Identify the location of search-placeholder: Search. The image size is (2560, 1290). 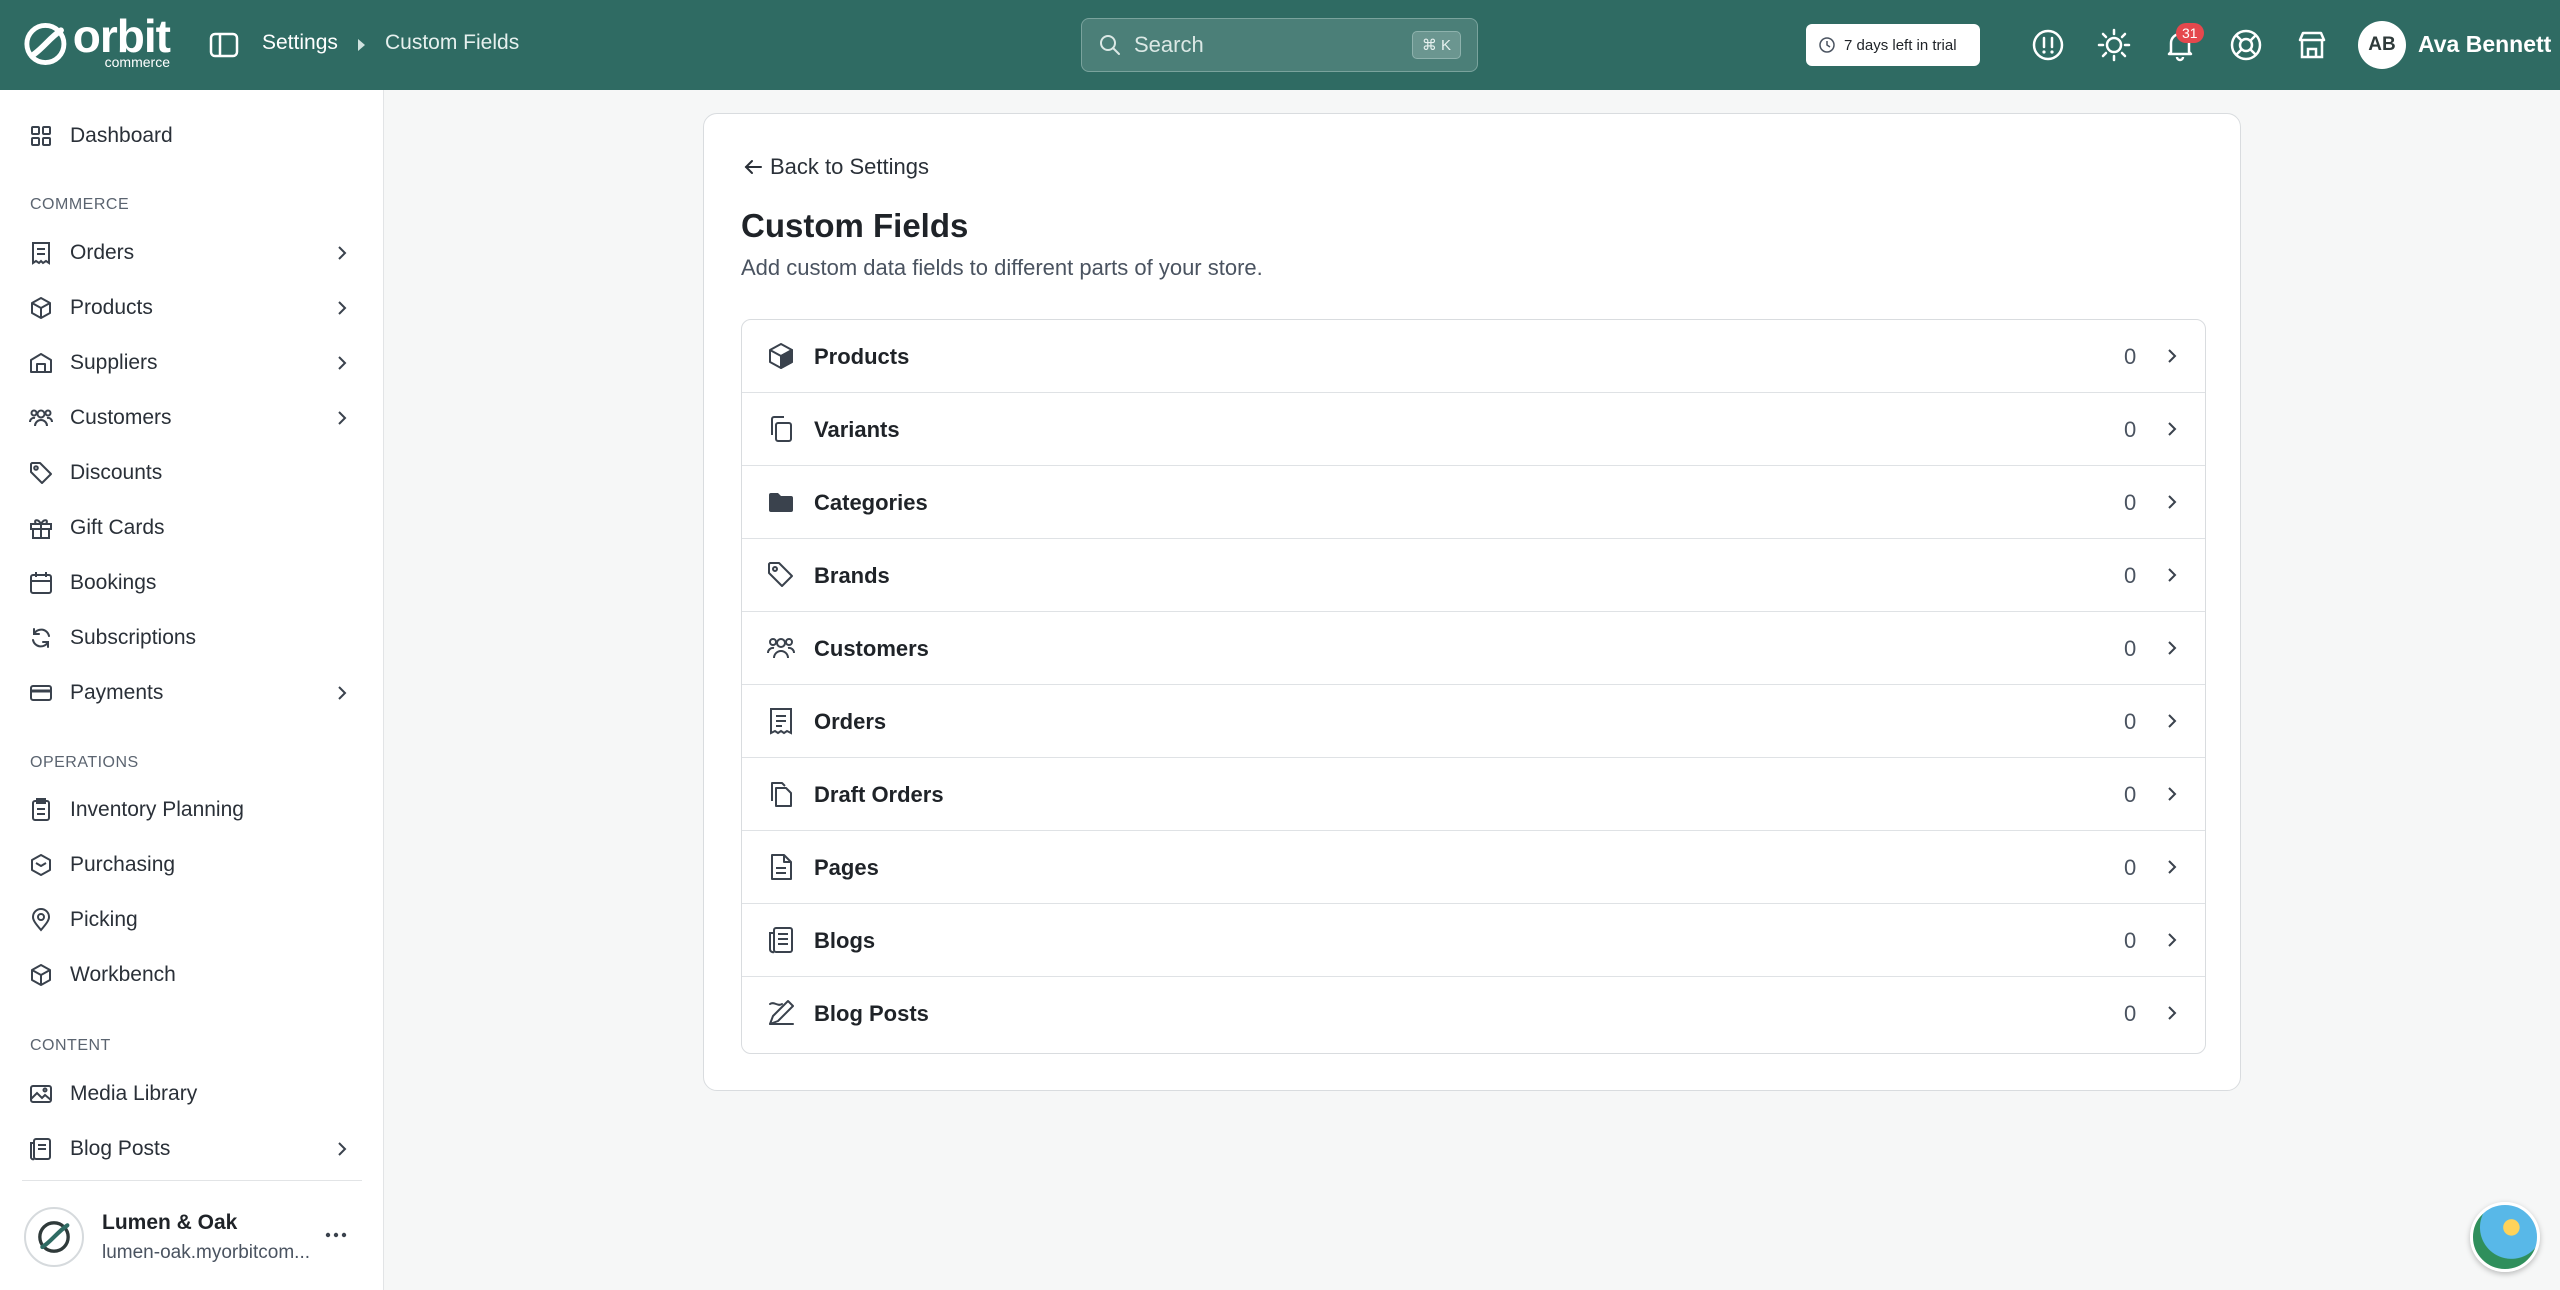
(1169, 44).